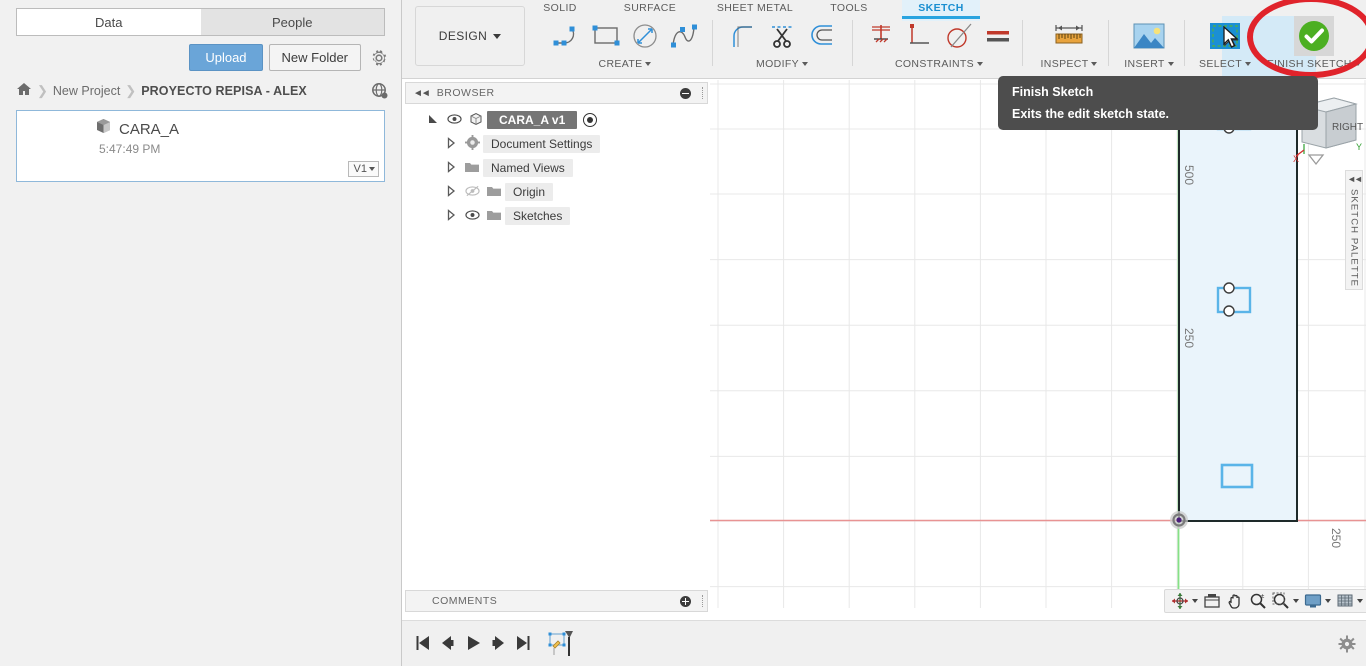 This screenshot has height=666, width=1366. Describe the element at coordinates (684, 36) in the screenshot. I see `spline-icon` at that location.